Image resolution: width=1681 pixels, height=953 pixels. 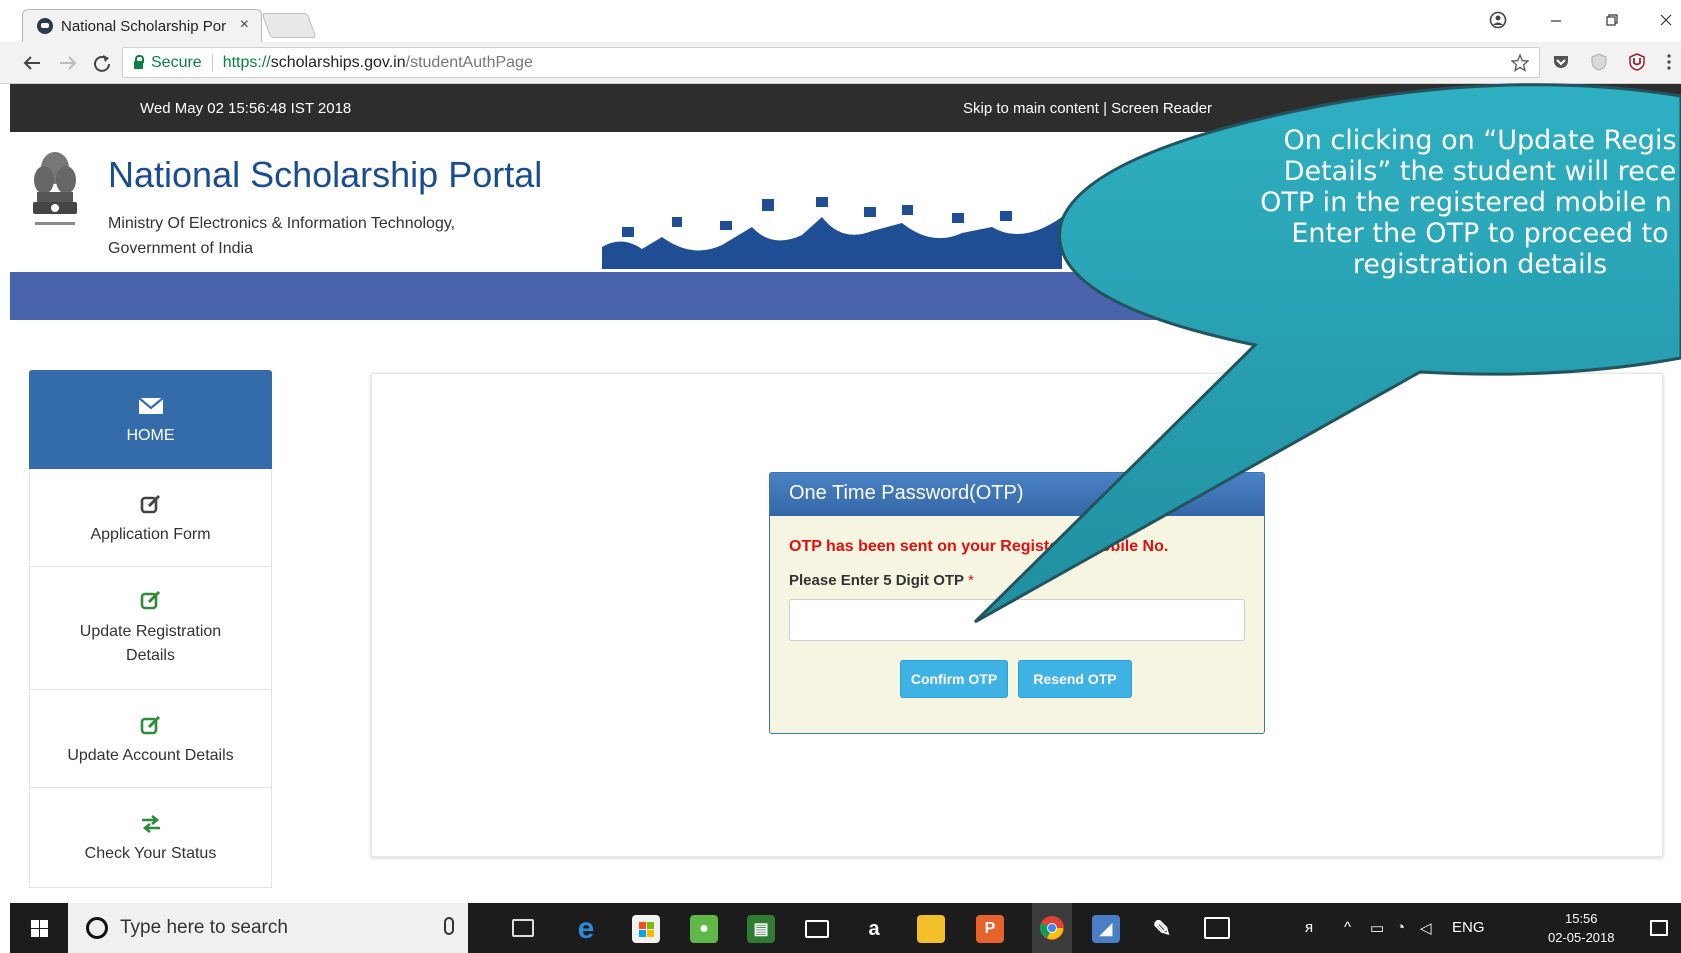 I want to click on sidebar-item-label-line-2: Details, so click(x=150, y=655).